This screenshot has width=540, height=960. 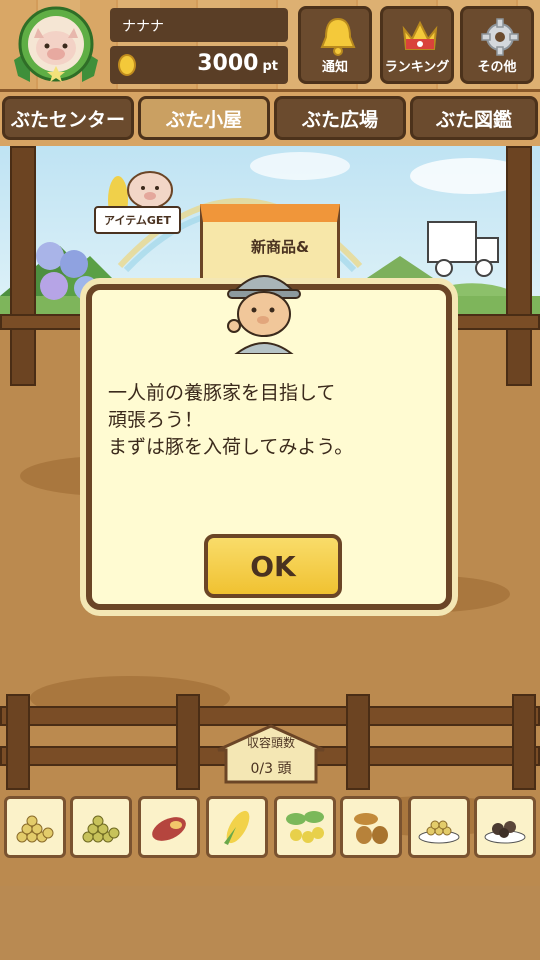 I want to click on dialog-line: 頑張ろう！, so click(x=156, y=420).